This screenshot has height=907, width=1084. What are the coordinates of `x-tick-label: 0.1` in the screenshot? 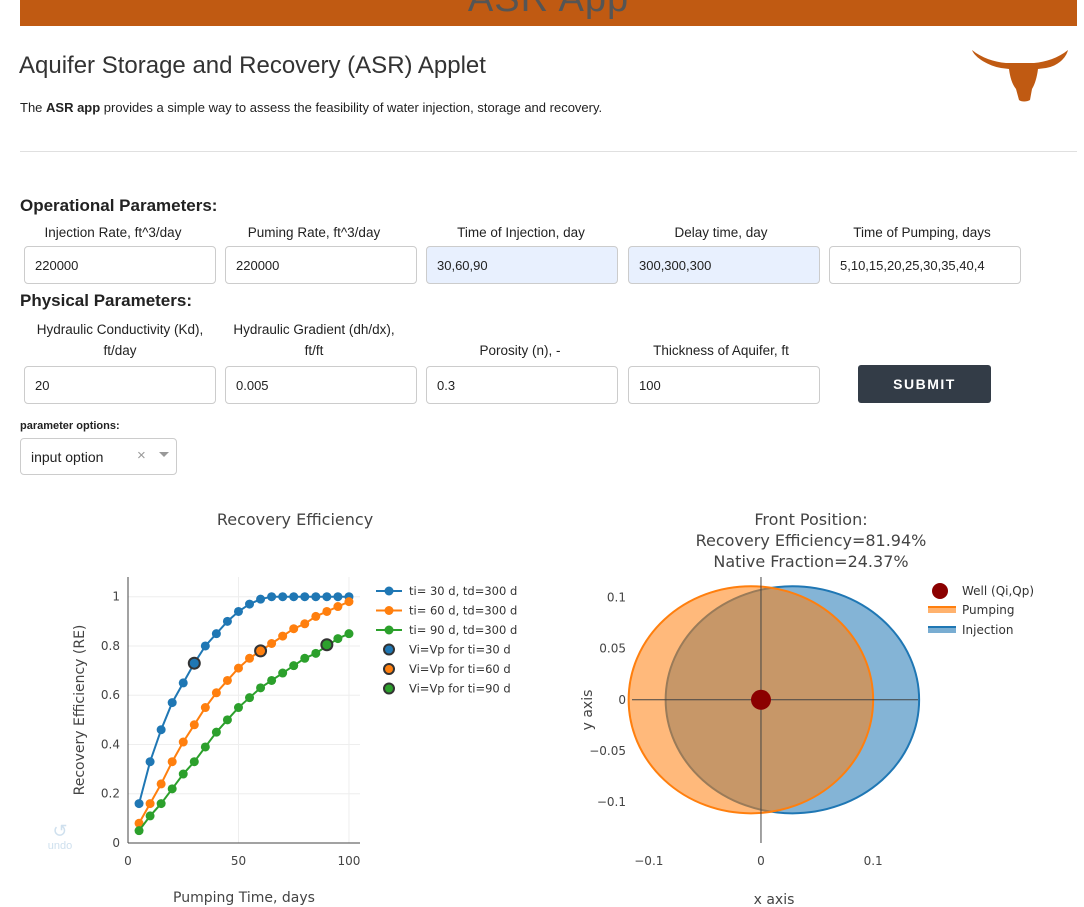 It's located at (873, 861).